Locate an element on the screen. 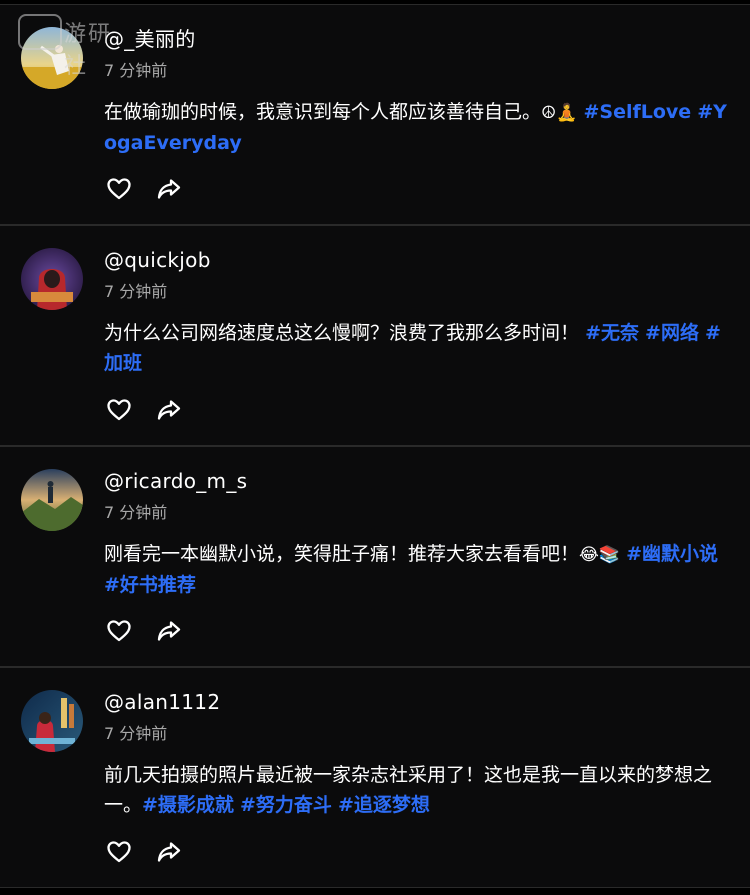 The height and width of the screenshot is (895, 750). post-body: 刚看完一本幽默小说，笑得肚子痛！推荐大家去看看吧！ is located at coordinates (342, 554).